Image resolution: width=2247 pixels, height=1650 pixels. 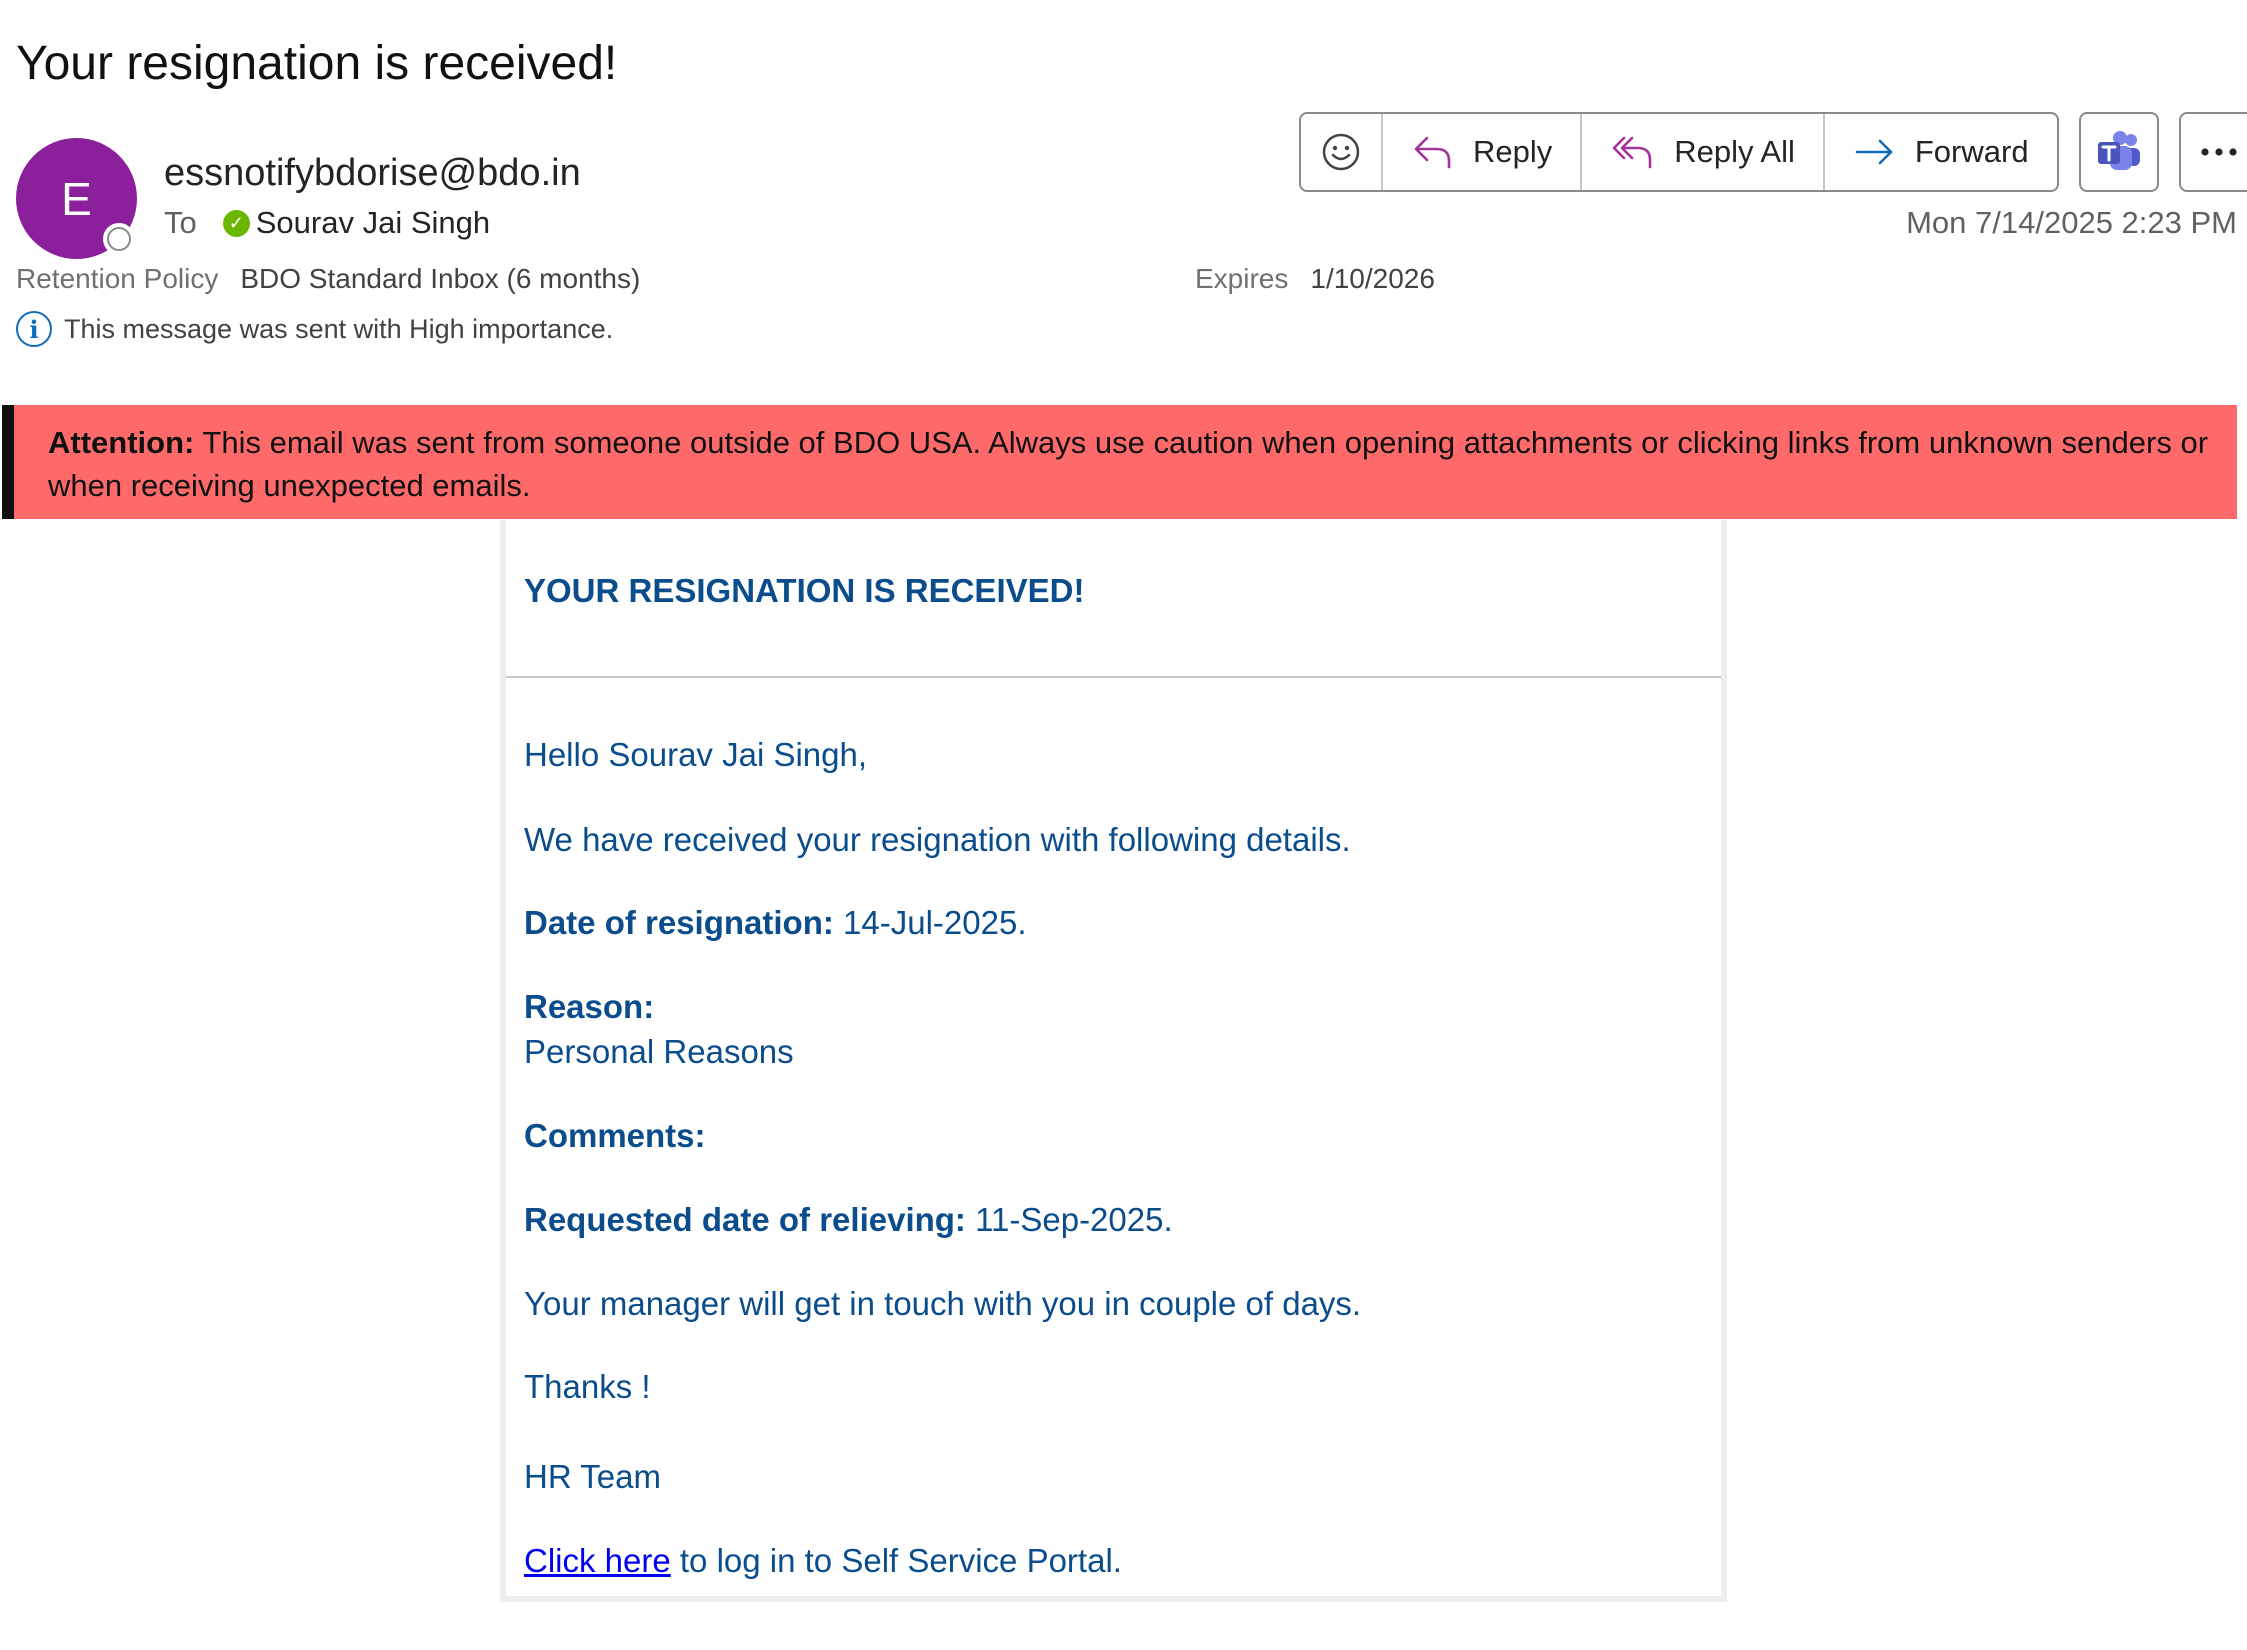 What do you see at coordinates (440, 278) in the screenshot?
I see `retention-value: BDO Standard Inbox (6 months)` at bounding box center [440, 278].